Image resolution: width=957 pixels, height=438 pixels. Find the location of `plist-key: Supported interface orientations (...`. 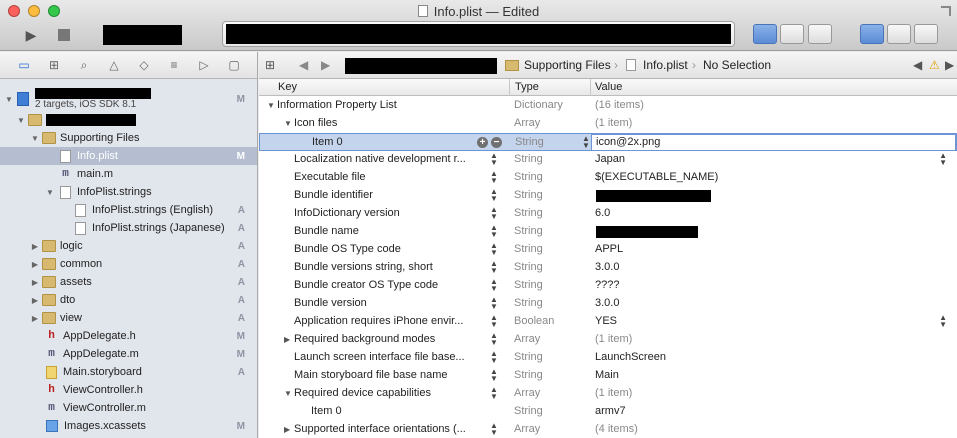

plist-key: Supported interface orientations (... is located at coordinates (389, 429).